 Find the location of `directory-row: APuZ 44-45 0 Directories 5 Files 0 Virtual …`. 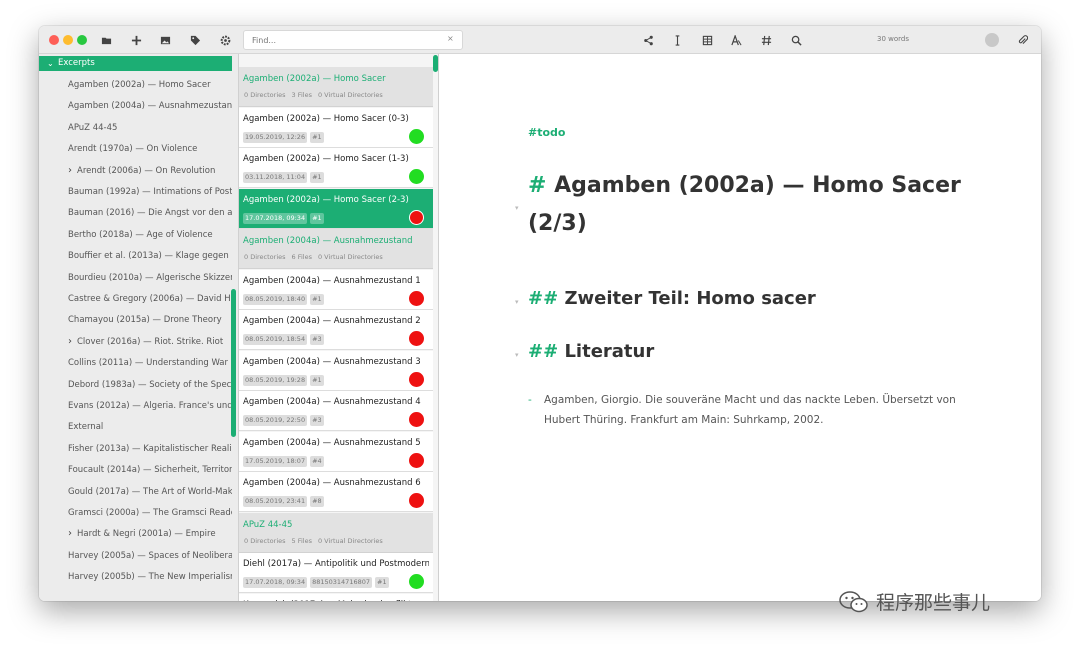

directory-row: APuZ 44-45 0 Directories 5 Files 0 Virtual … is located at coordinates (336, 532).